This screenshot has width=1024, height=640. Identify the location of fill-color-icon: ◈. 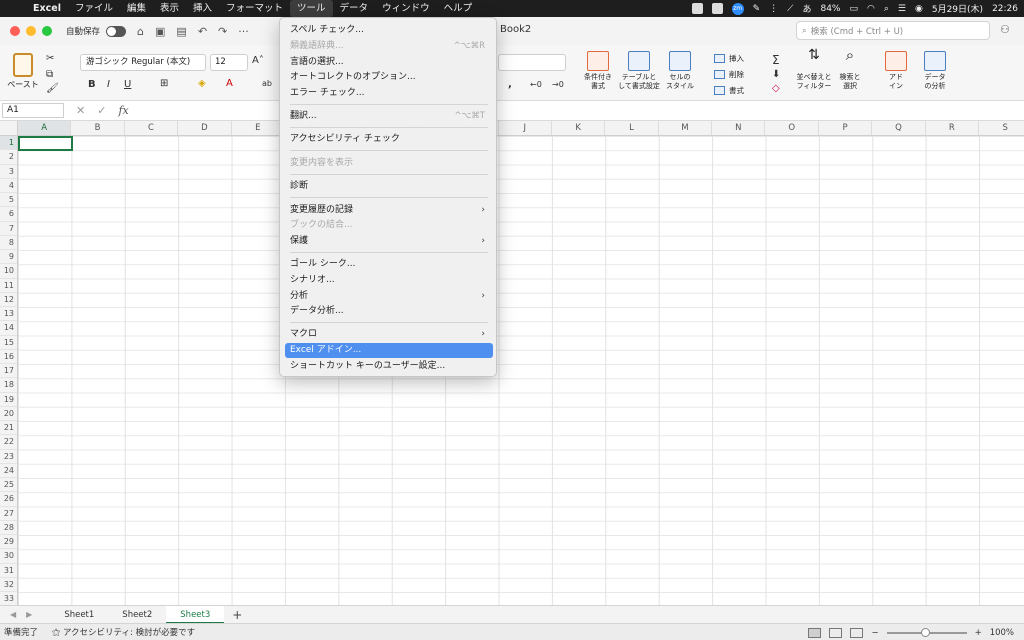
(202, 83).